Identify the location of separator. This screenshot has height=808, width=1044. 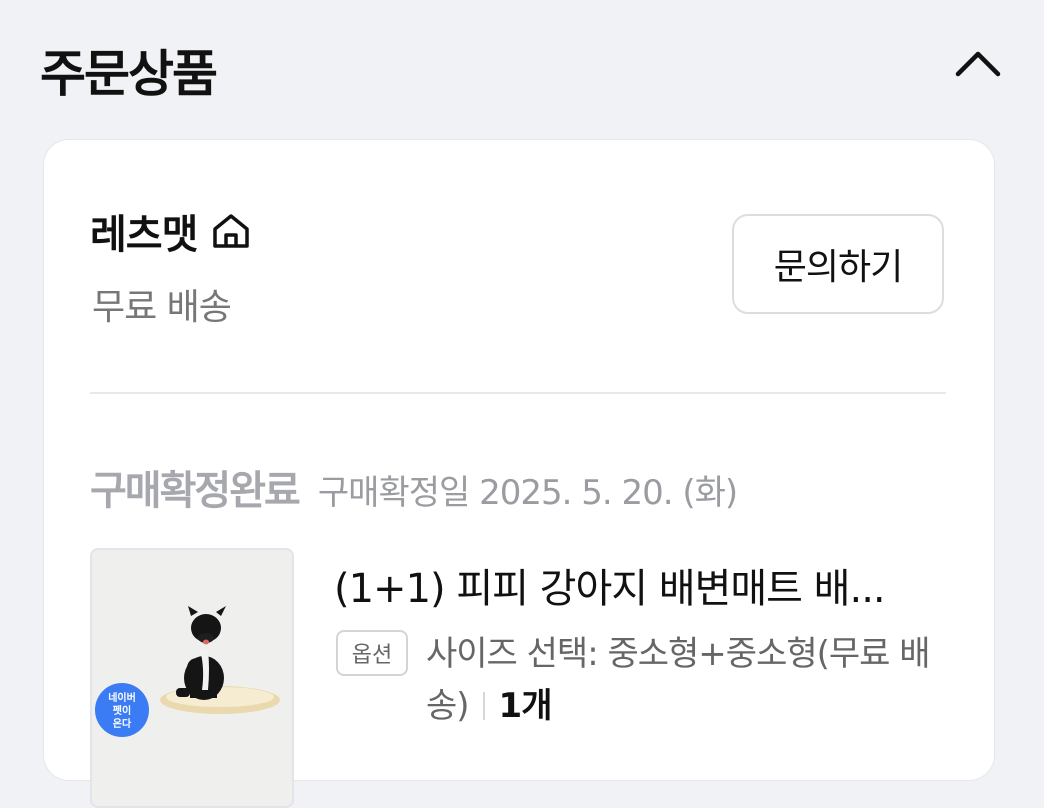
(483, 706).